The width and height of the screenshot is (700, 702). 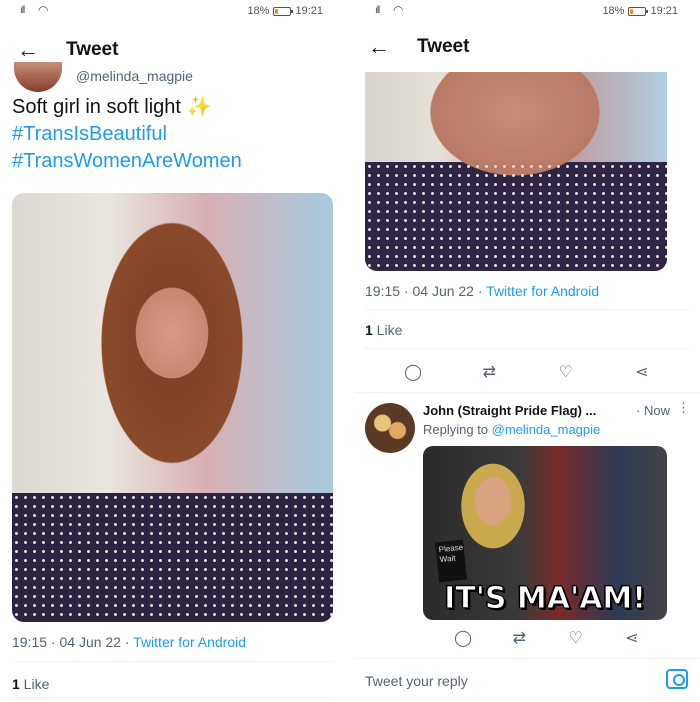 What do you see at coordinates (527, 680) in the screenshot?
I see `reply-composer: Tweet your reply` at bounding box center [527, 680].